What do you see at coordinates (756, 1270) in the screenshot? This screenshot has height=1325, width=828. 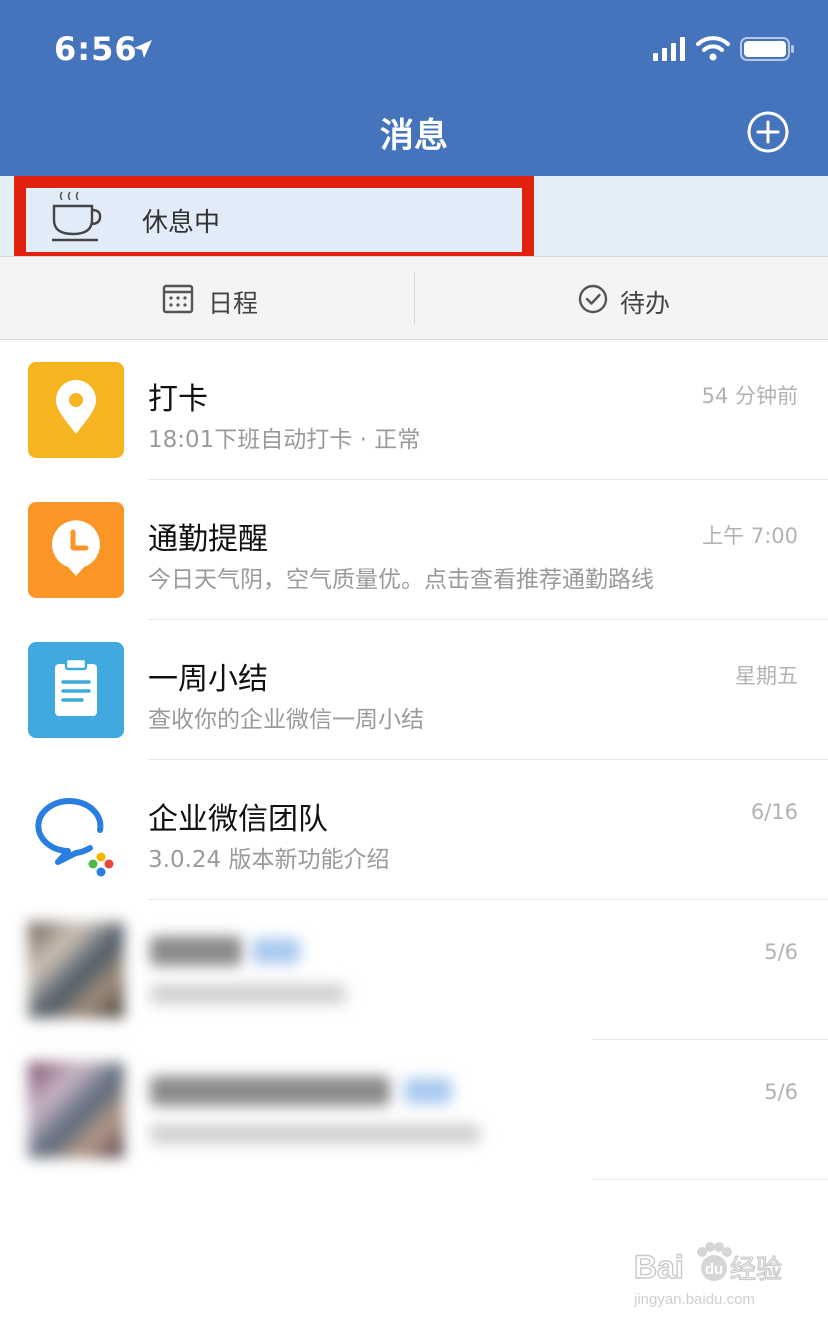 I see `svg-text: 经验` at bounding box center [756, 1270].